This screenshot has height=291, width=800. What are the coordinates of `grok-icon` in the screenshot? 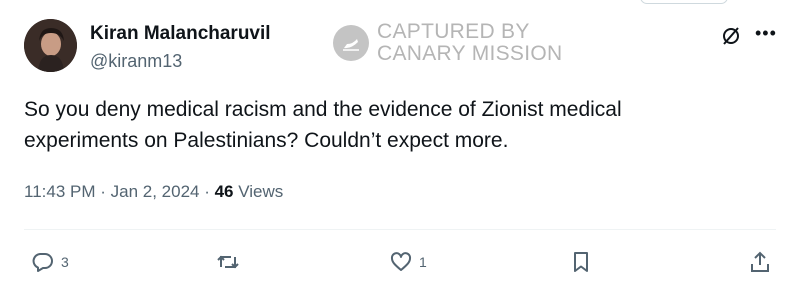 It's located at (731, 36).